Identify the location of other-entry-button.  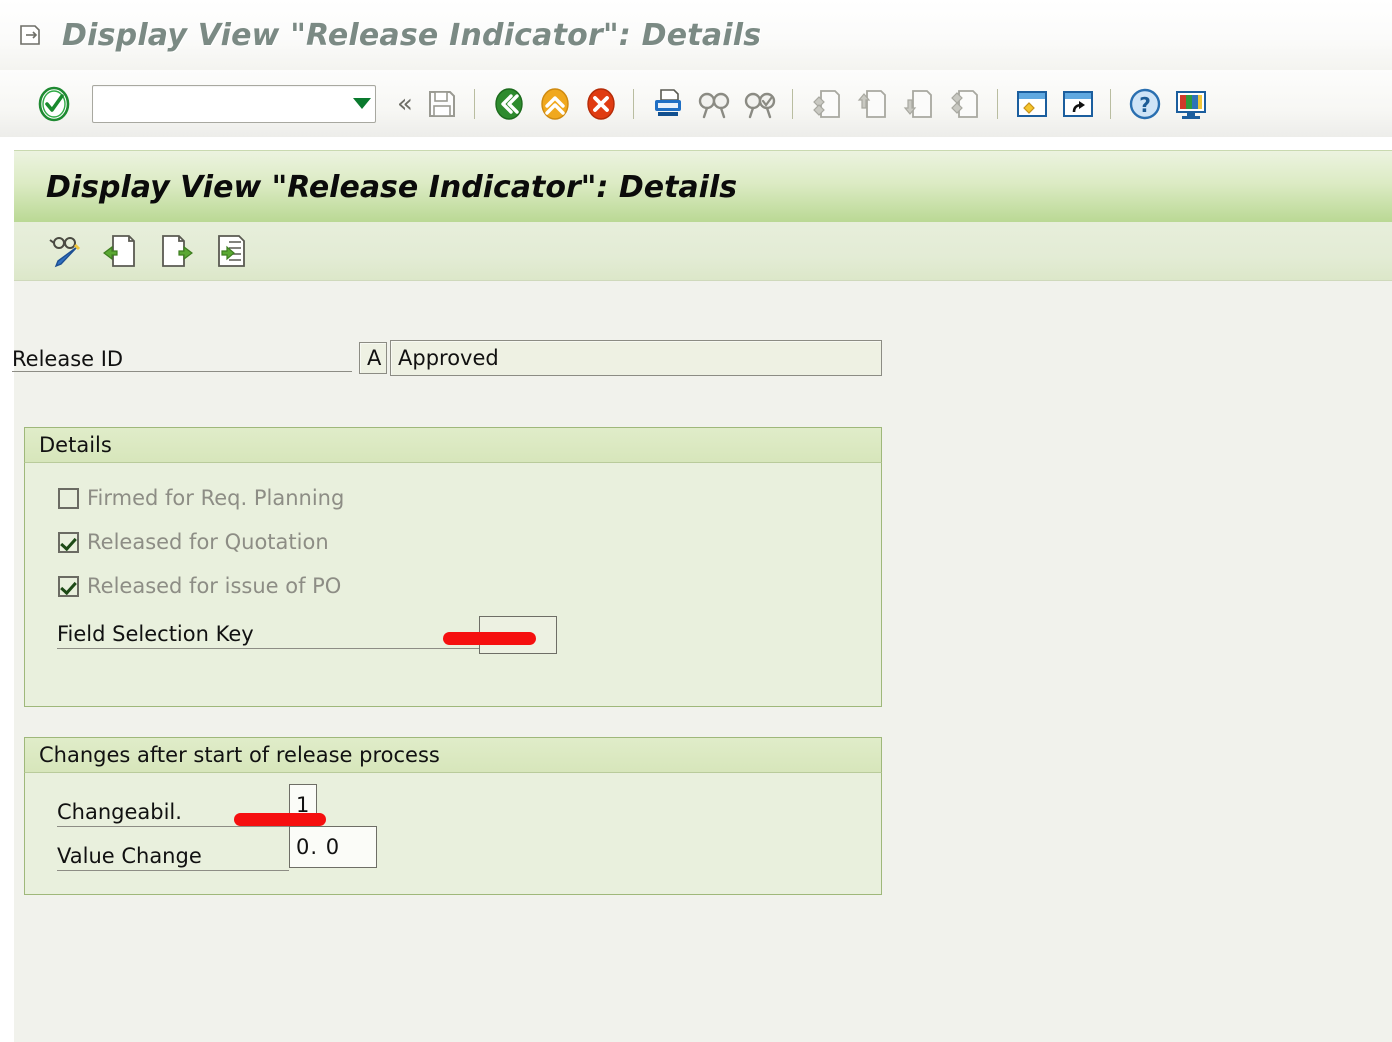
(229, 251).